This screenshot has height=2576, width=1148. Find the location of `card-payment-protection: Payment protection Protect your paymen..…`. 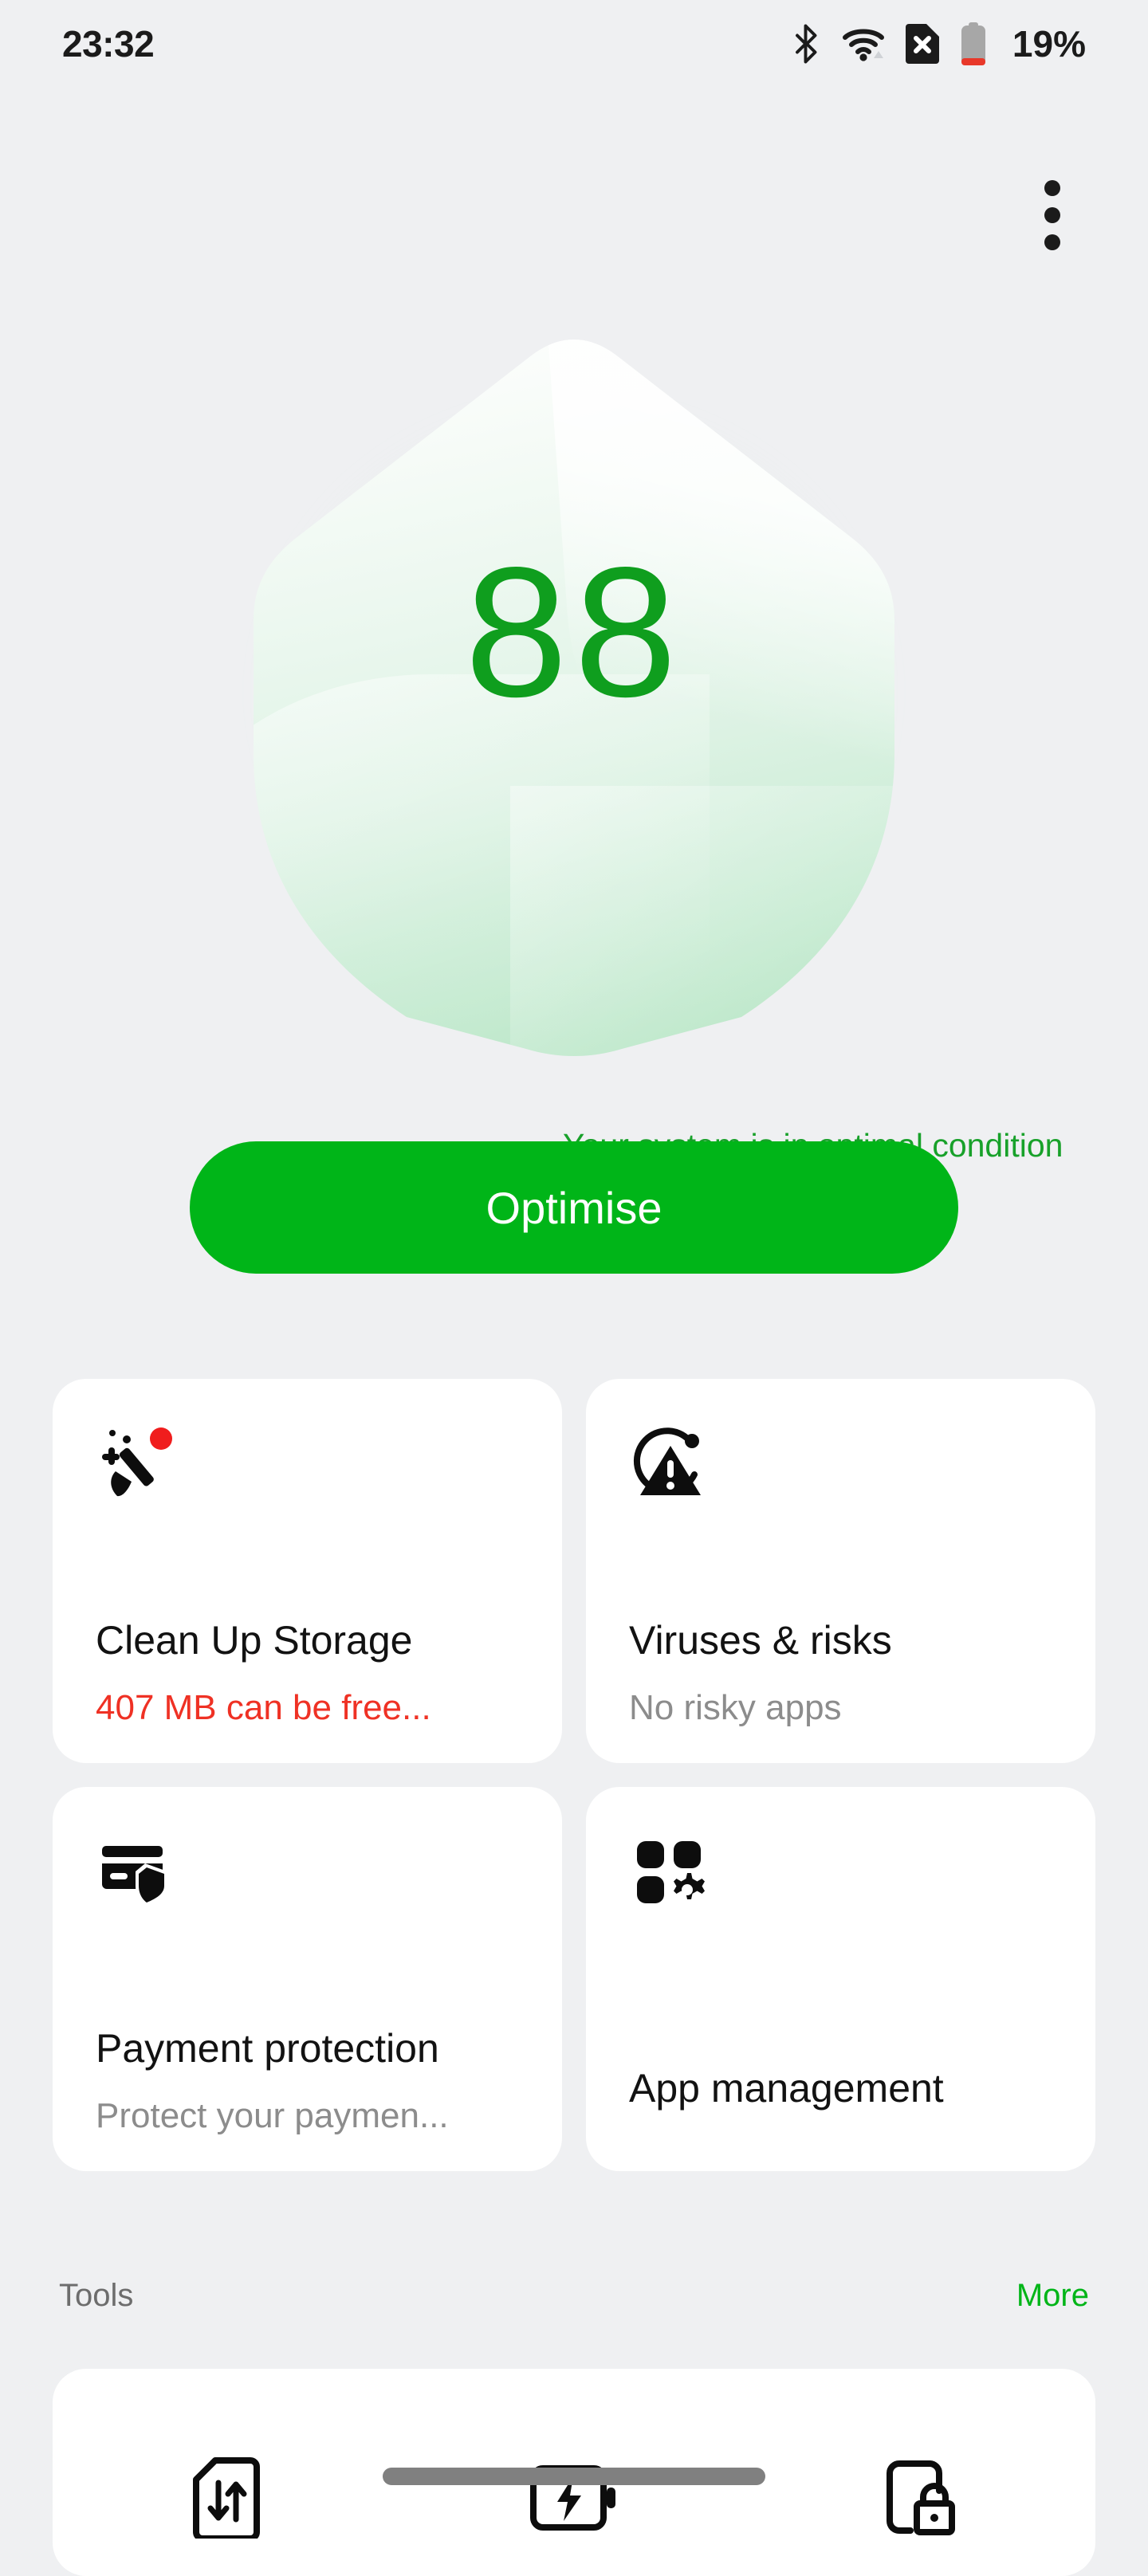

card-payment-protection: Payment protection Protect your paymen..… is located at coordinates (307, 1979).